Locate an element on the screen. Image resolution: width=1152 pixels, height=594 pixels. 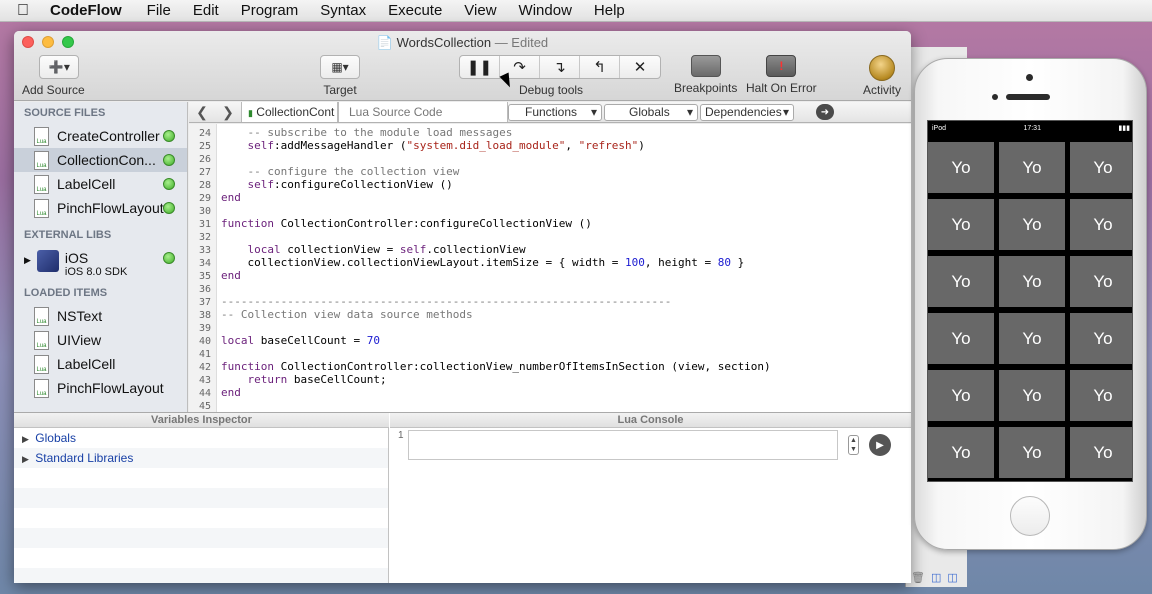
chevron-down-icon: ▾ is located at coordinates (785, 111).